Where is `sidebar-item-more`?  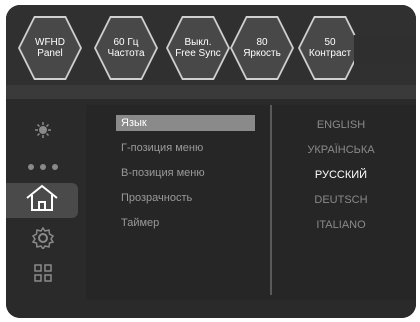 sidebar-item-more is located at coordinates (43, 167).